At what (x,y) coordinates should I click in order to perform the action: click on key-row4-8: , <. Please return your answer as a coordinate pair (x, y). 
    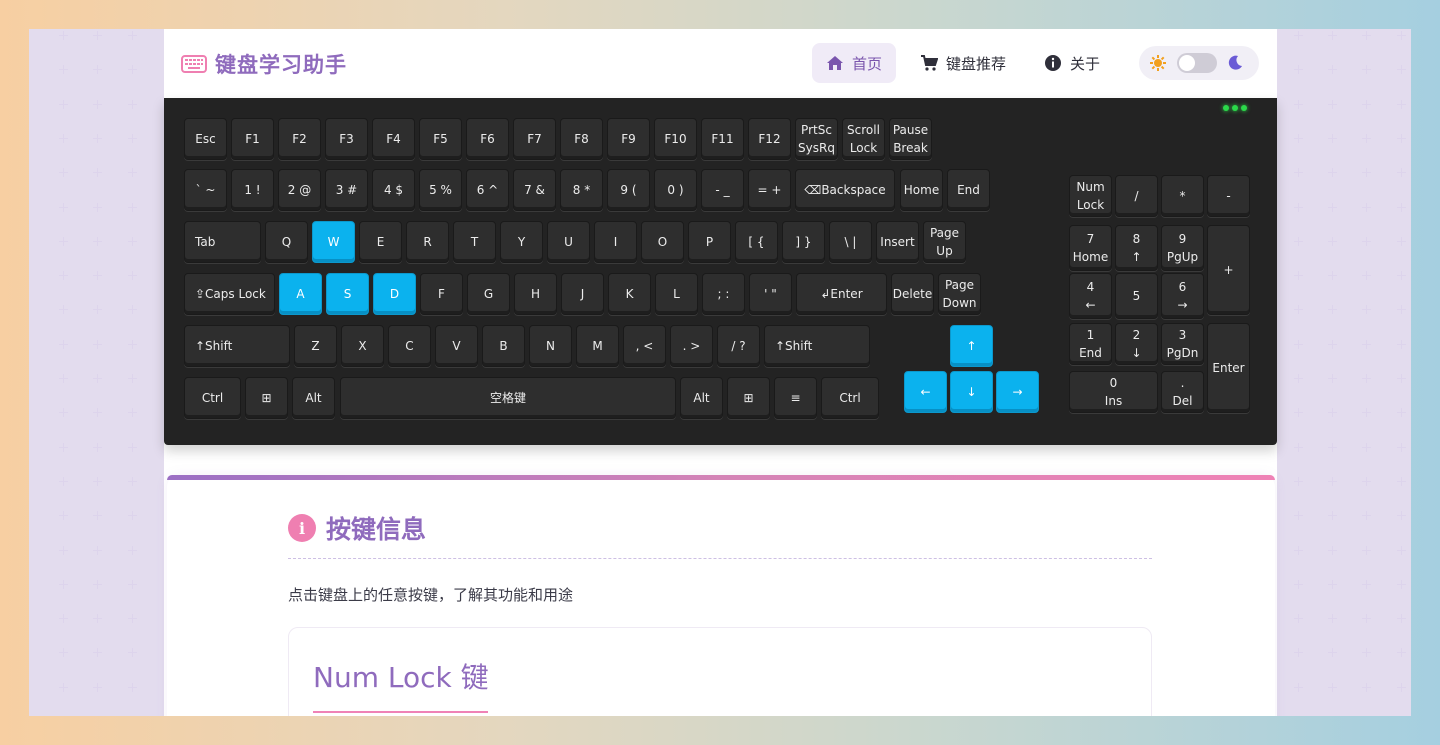
    Looking at the image, I should click on (644, 346).